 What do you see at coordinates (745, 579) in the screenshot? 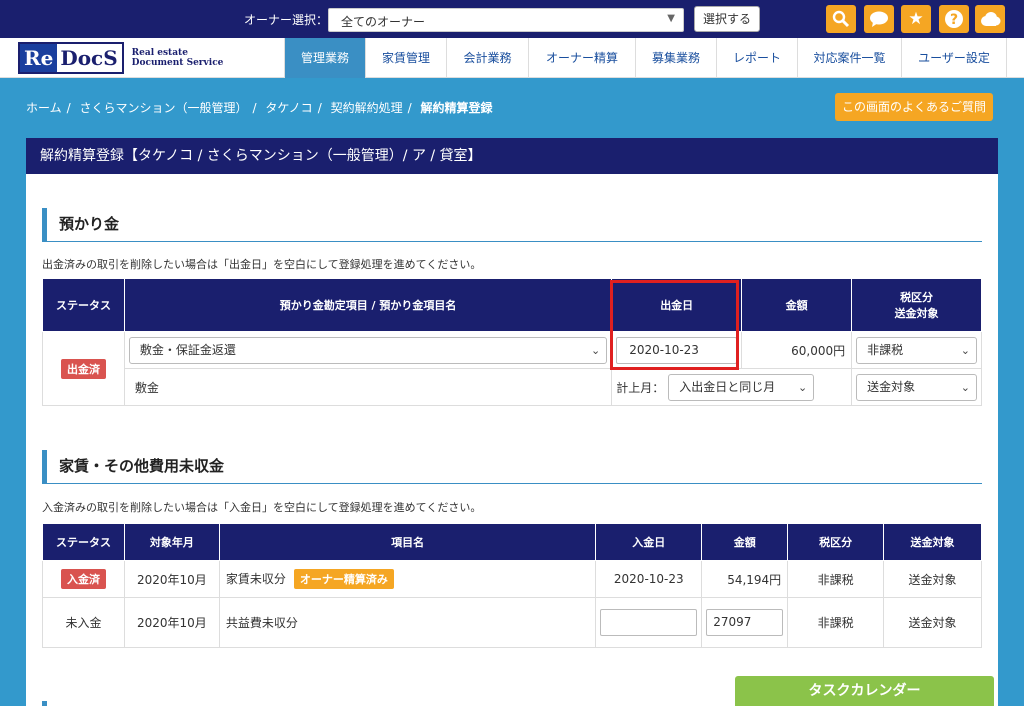
I see `amount: 54,194円` at bounding box center [745, 579].